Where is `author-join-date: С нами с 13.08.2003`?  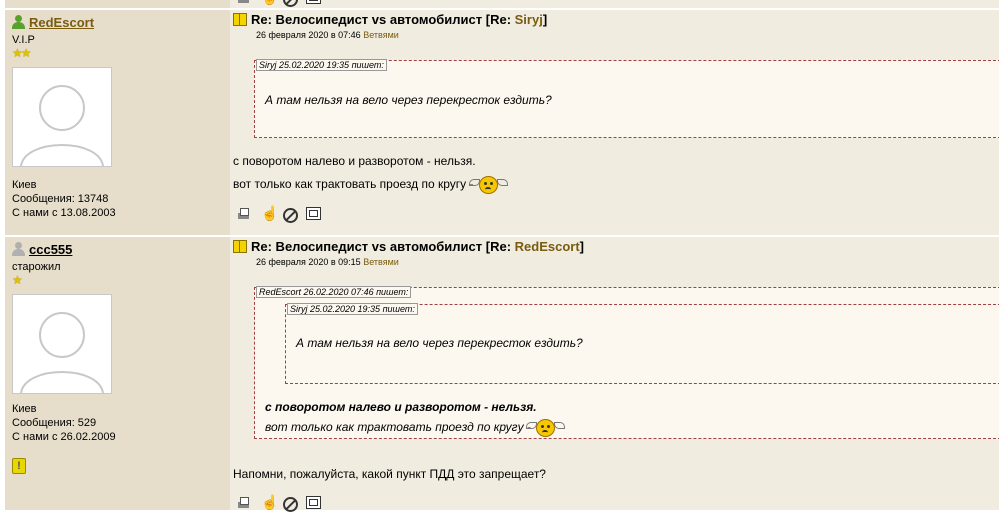
author-join-date: С нами с 13.08.2003 is located at coordinates (64, 213).